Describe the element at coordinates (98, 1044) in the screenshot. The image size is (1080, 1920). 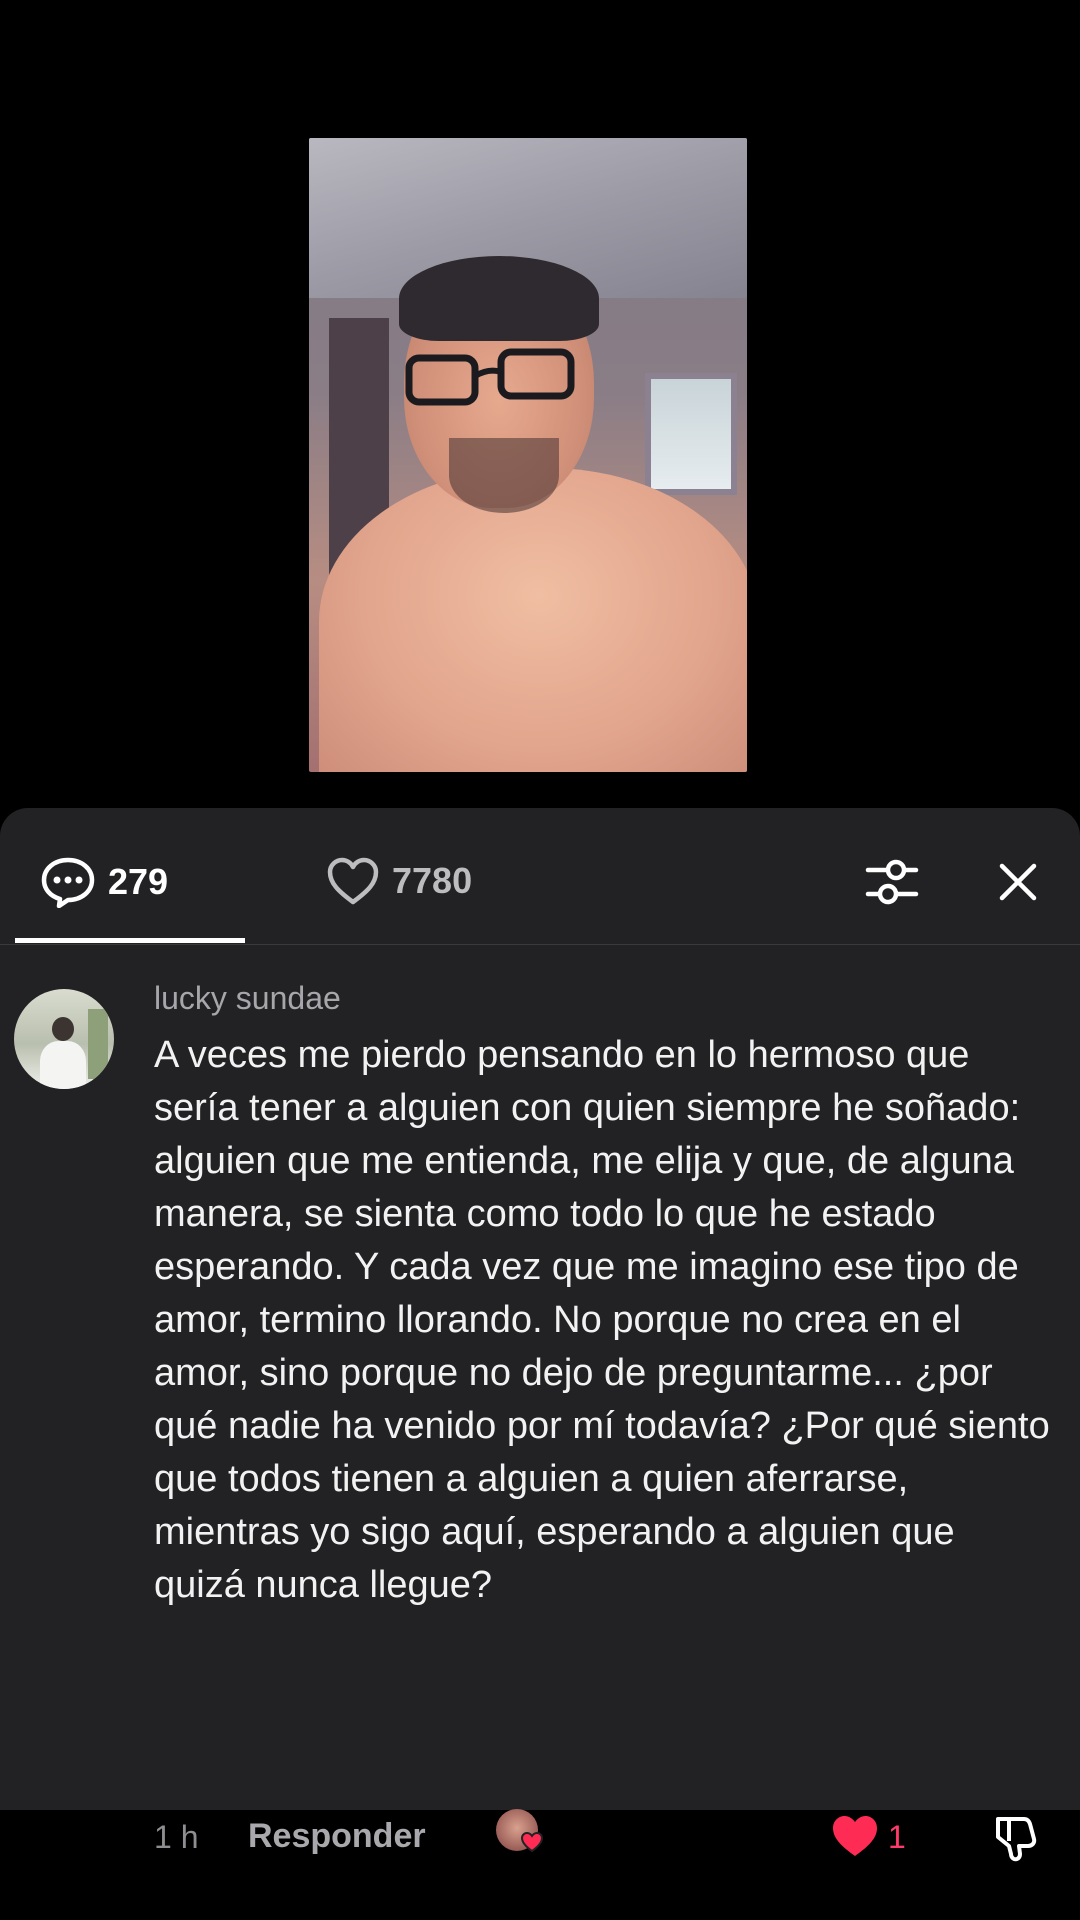
I see `avatar-background` at that location.